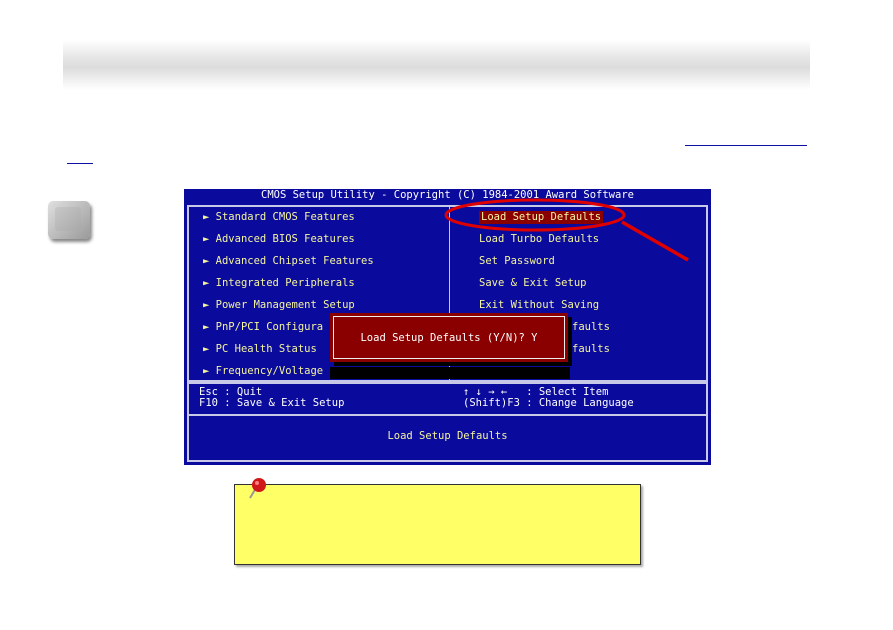  What do you see at coordinates (285, 283) in the screenshot?
I see `menu-item-label: Integrated Peripherals` at bounding box center [285, 283].